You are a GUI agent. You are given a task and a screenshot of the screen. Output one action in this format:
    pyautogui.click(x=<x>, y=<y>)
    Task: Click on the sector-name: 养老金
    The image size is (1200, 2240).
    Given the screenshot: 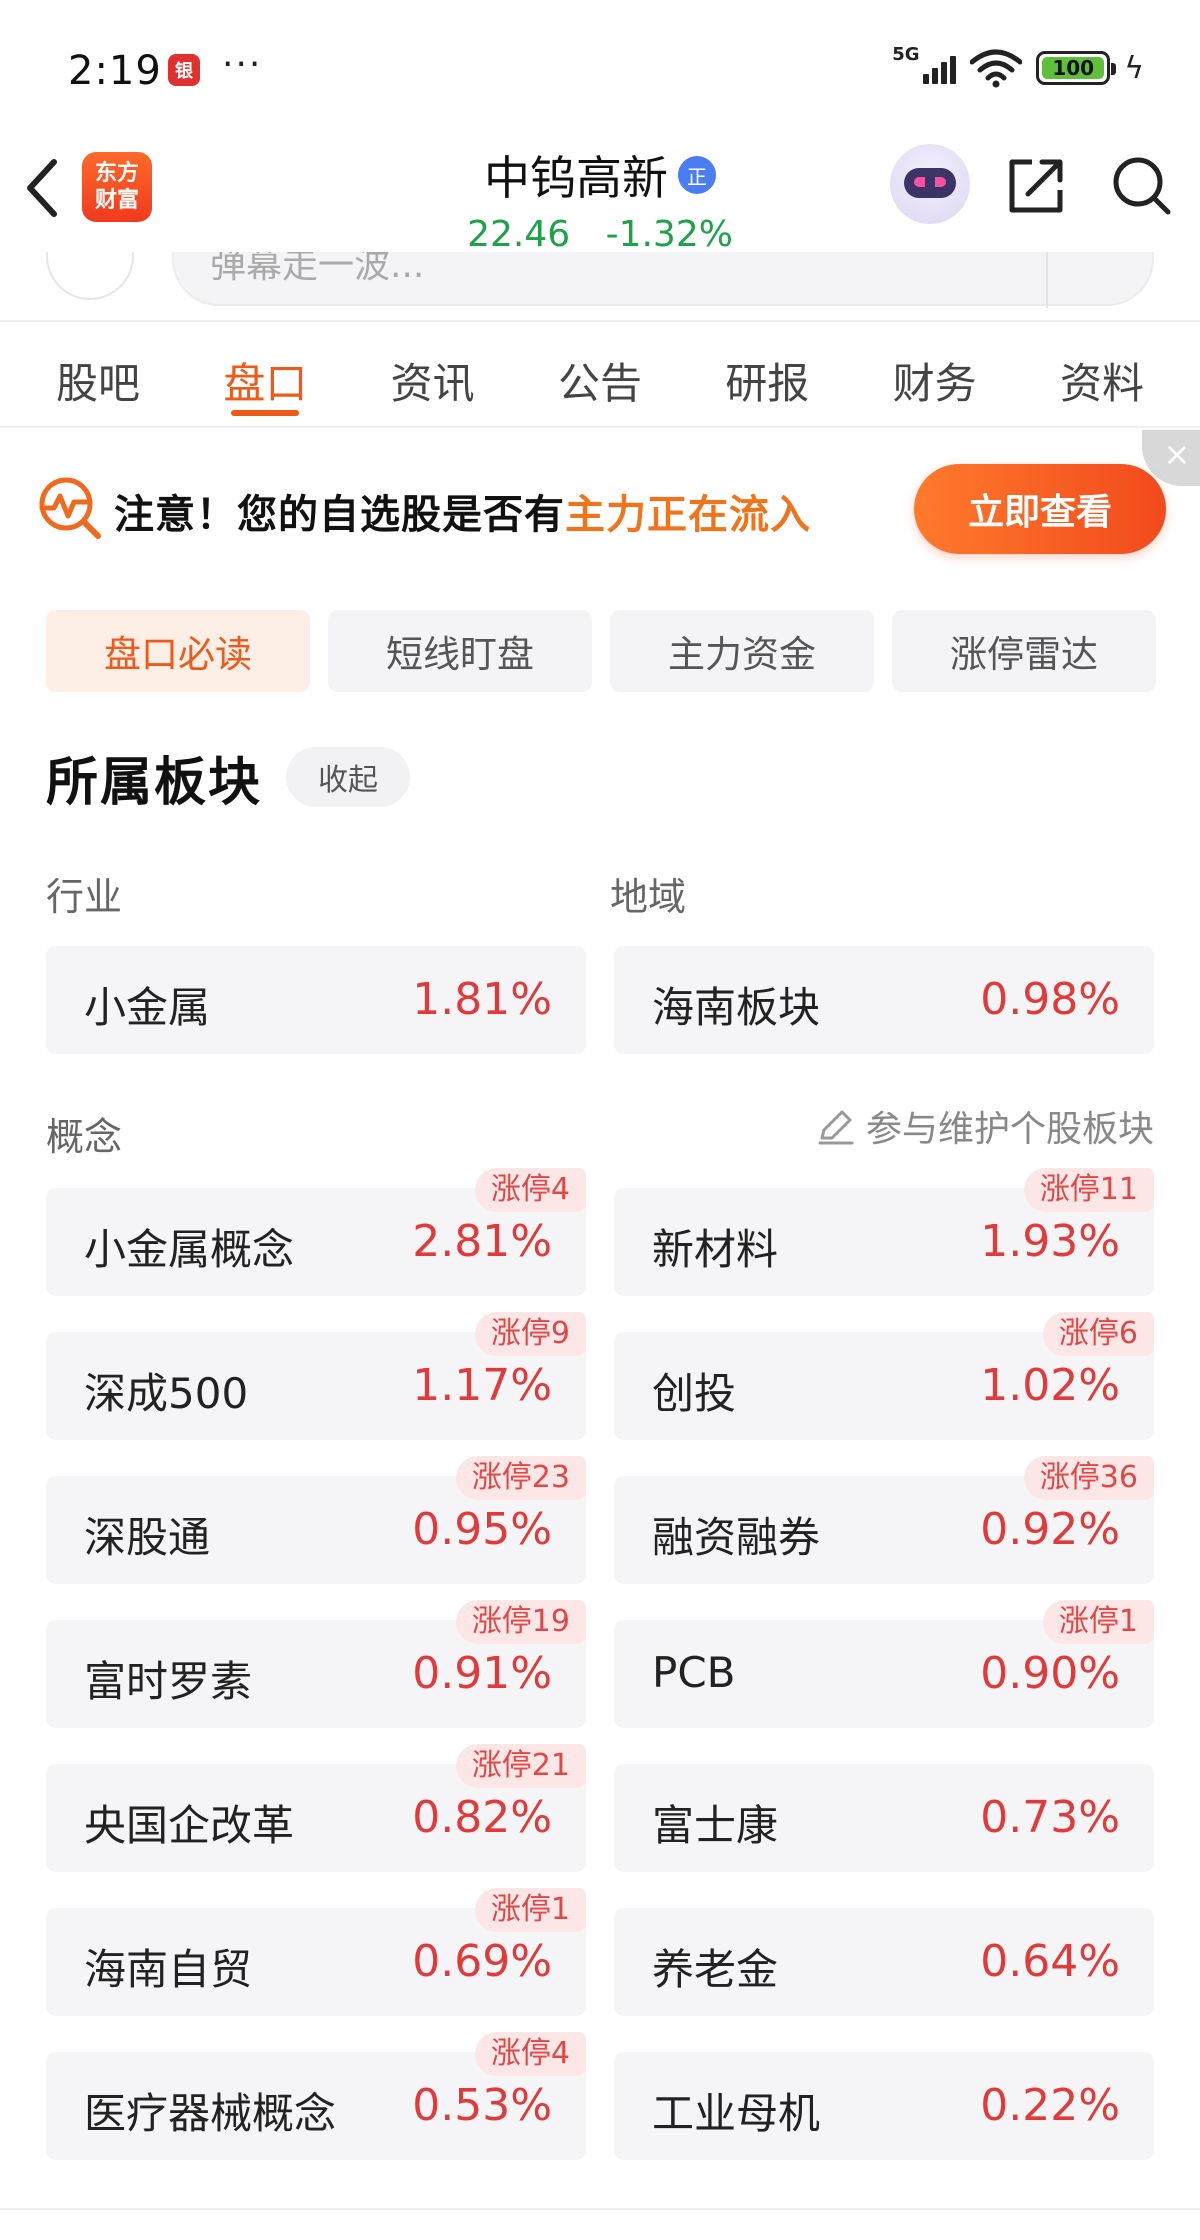 What is the action you would take?
    pyautogui.click(x=715, y=1969)
    